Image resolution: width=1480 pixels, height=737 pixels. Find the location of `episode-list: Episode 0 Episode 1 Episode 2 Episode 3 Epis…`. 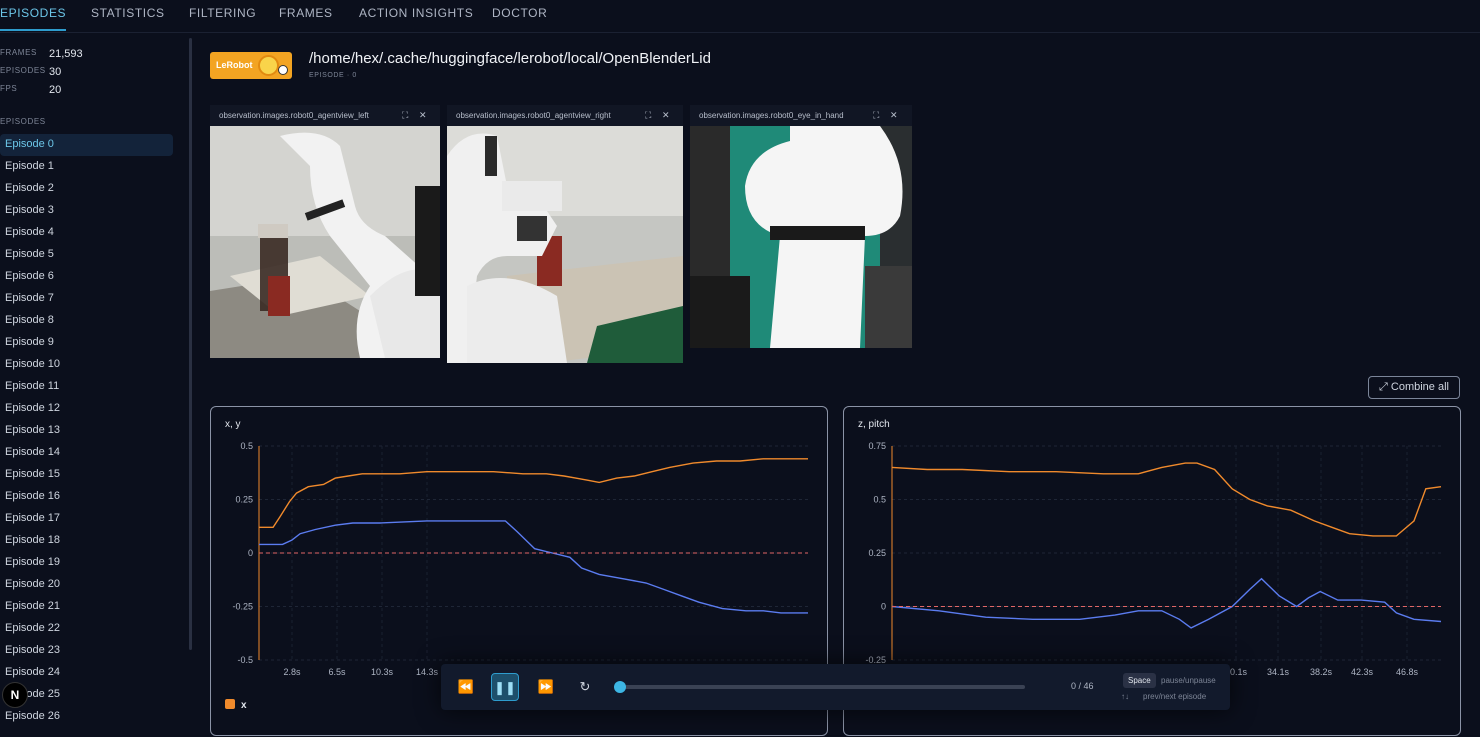

episode-list: Episode 0 Episode 1 Episode 2 Episode 3 Epis… is located at coordinates (86, 431).